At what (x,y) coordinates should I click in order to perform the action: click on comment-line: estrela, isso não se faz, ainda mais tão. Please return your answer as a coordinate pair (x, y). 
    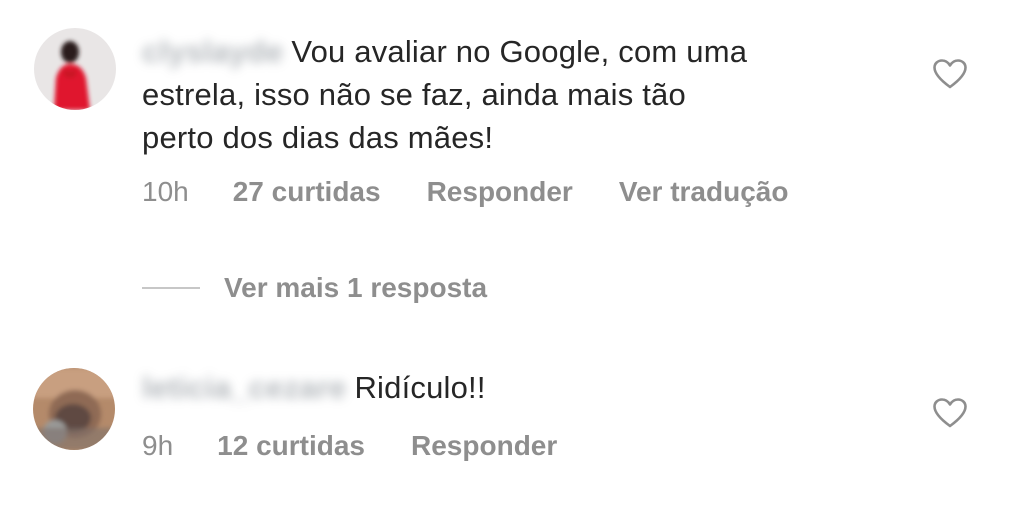
    Looking at the image, I should click on (414, 94).